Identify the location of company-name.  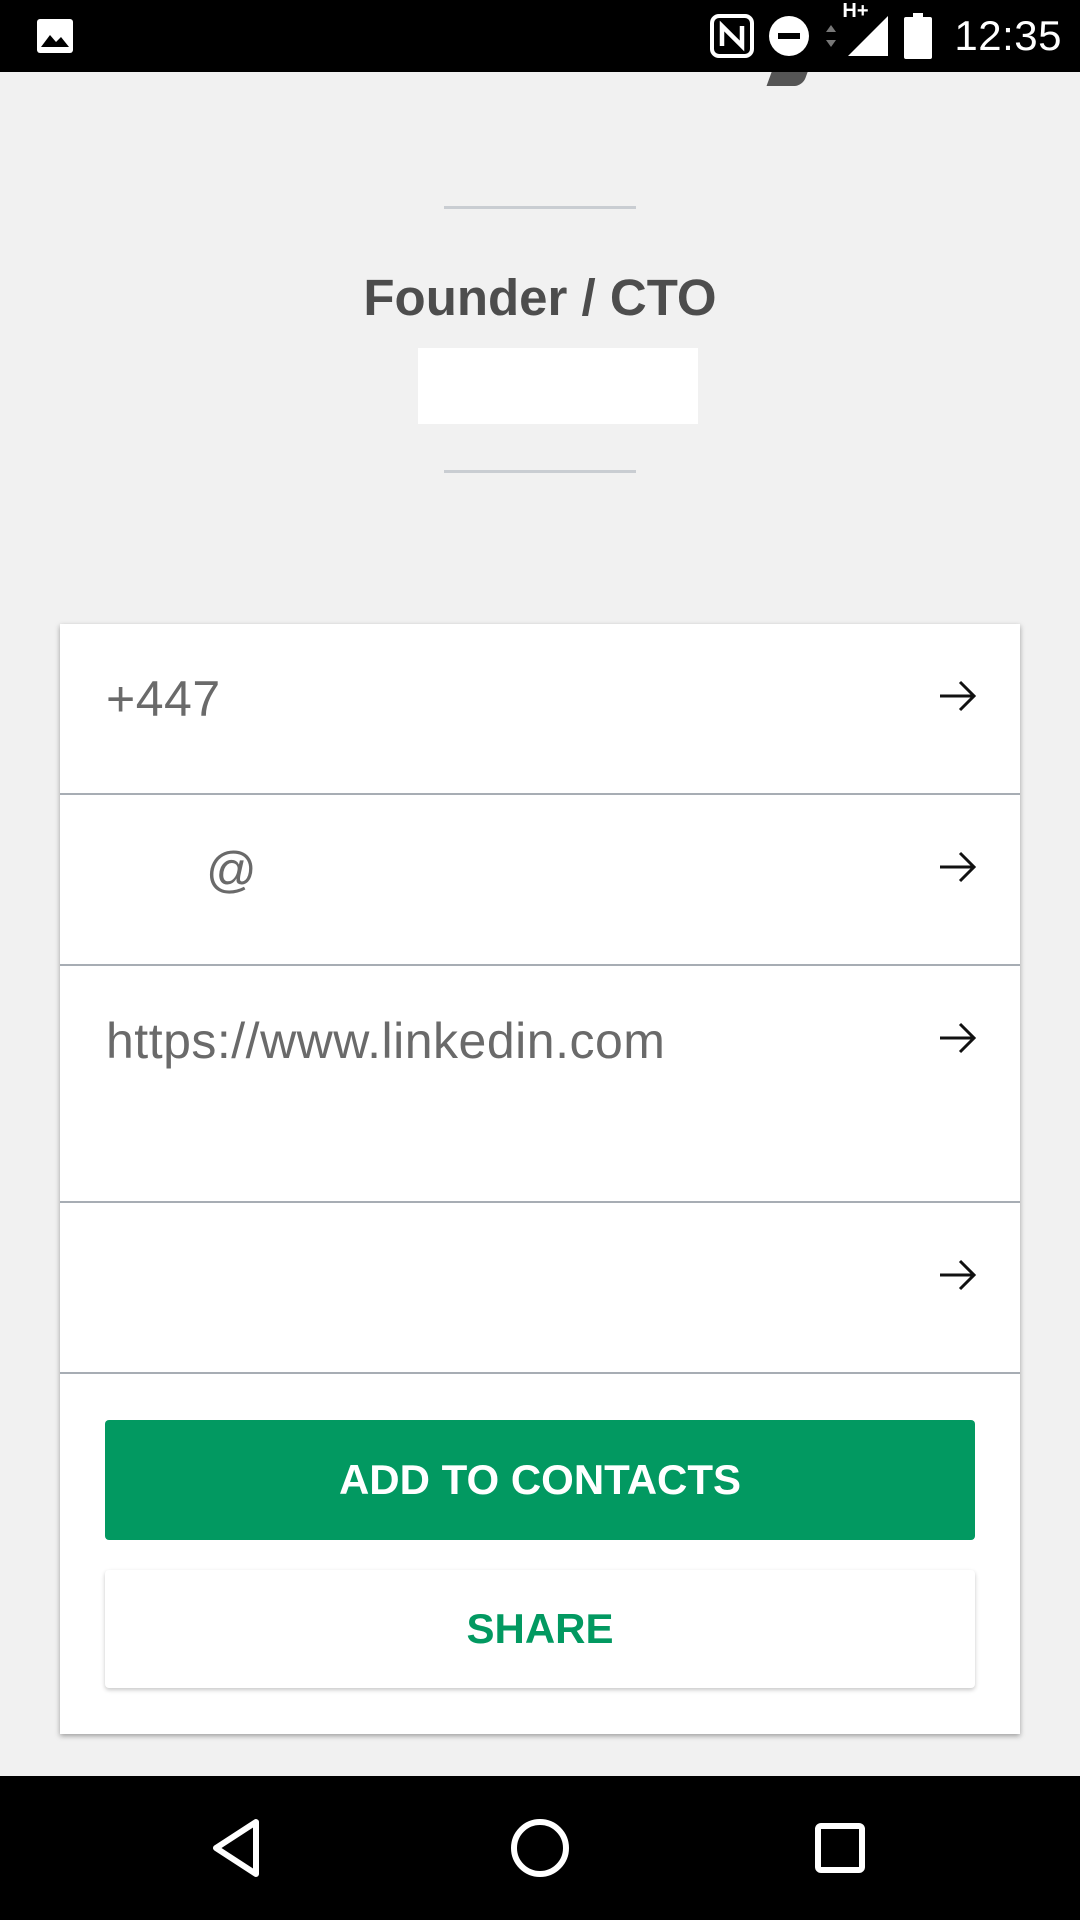
(558, 386).